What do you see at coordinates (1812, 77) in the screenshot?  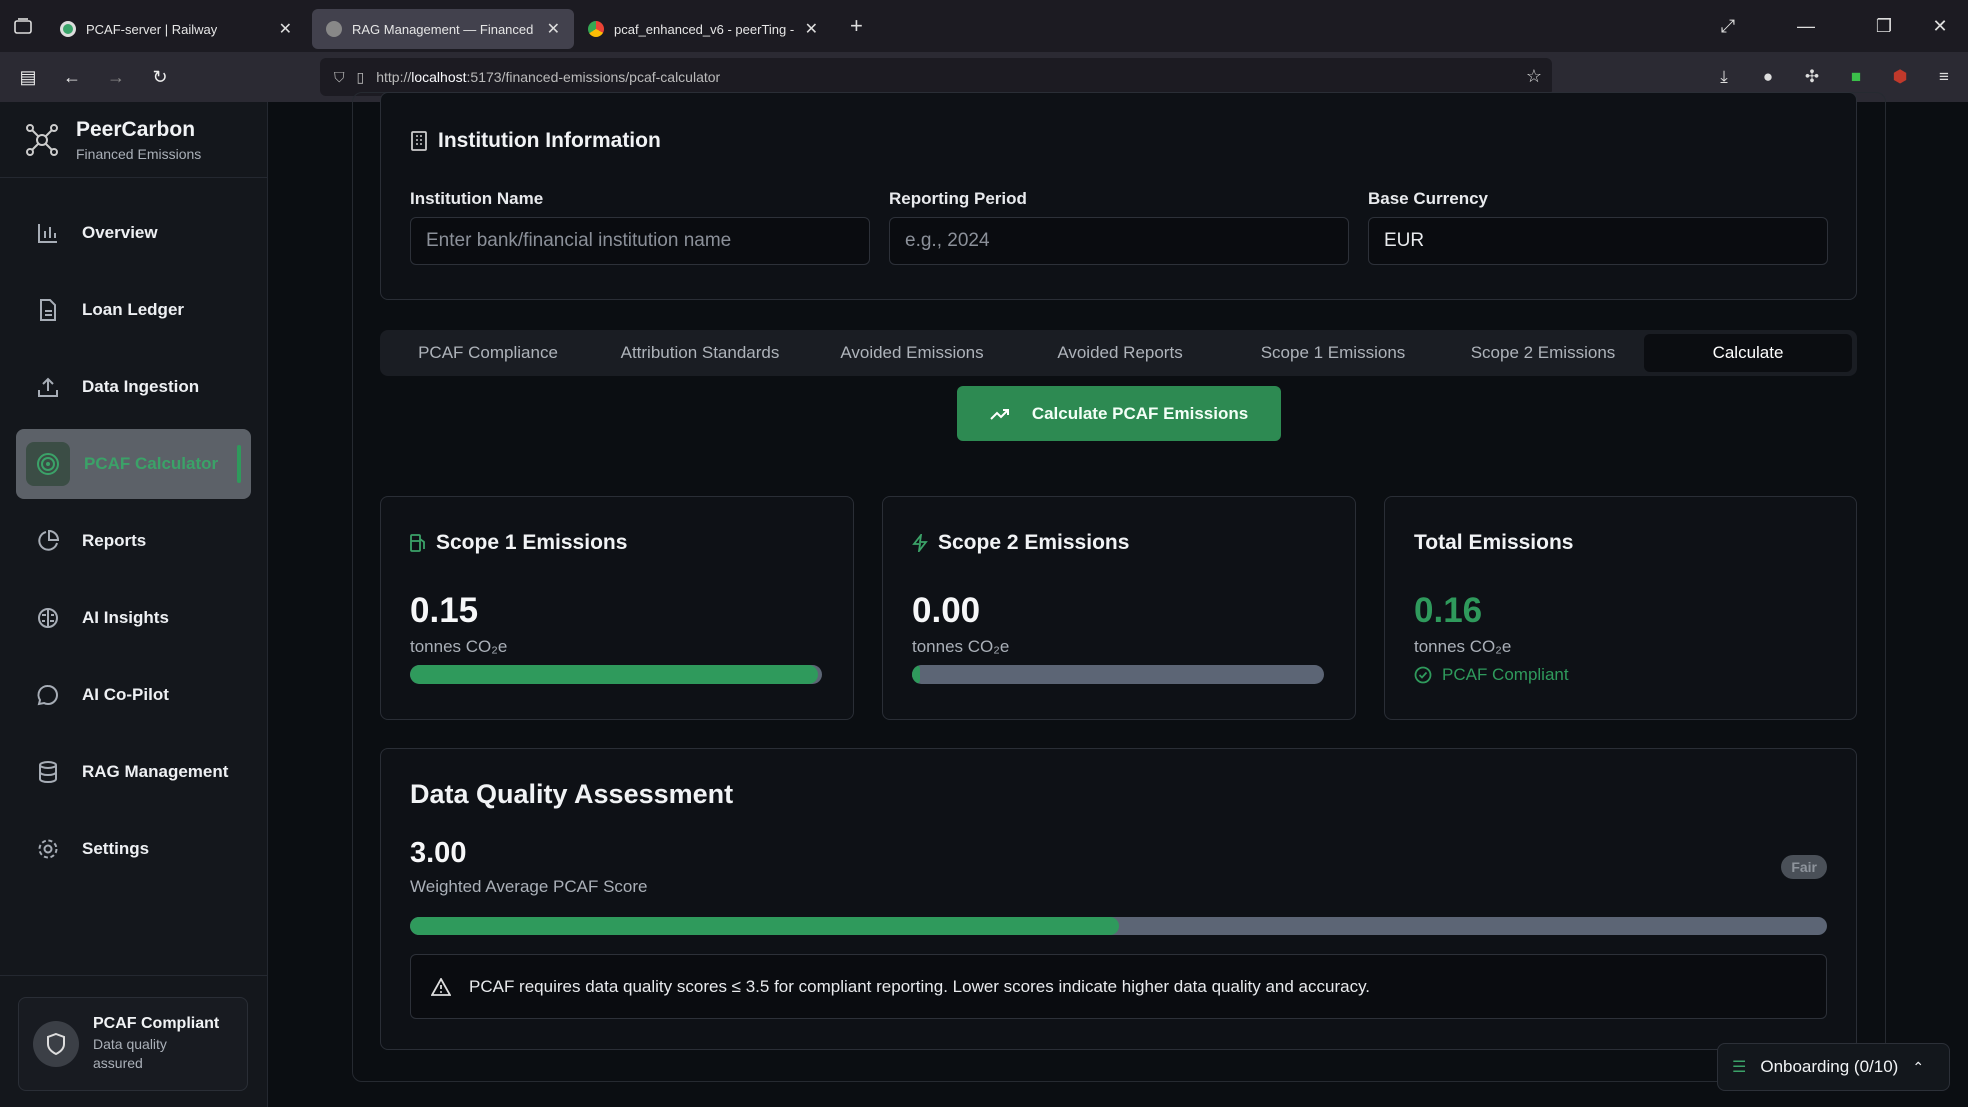 I see `extensions-icon: ✣` at bounding box center [1812, 77].